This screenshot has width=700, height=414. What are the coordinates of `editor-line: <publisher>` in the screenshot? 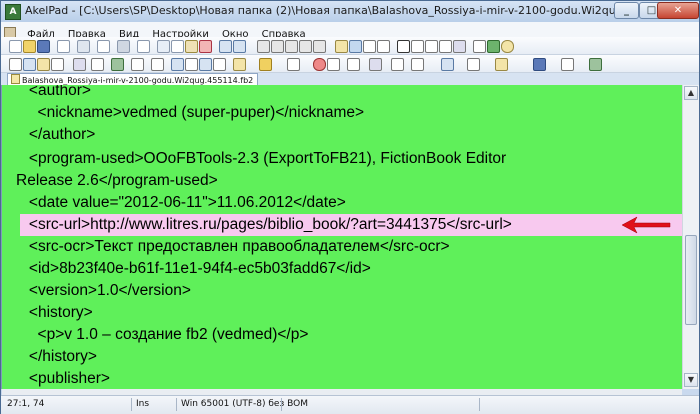 It's located at (63, 378).